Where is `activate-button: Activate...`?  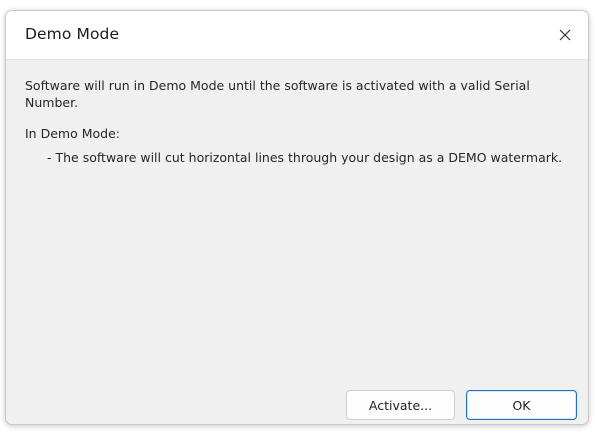 activate-button: Activate... is located at coordinates (400, 405).